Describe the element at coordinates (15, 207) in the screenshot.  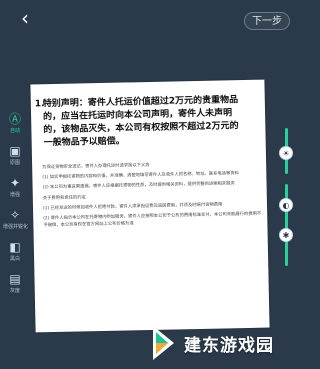
I see `filter-toolbar: Ⓐ 自动 ▣ 原图 ✦ 增强 ✧ 增强并锐化 ◧ 黑白 ▤ 灰度` at that location.